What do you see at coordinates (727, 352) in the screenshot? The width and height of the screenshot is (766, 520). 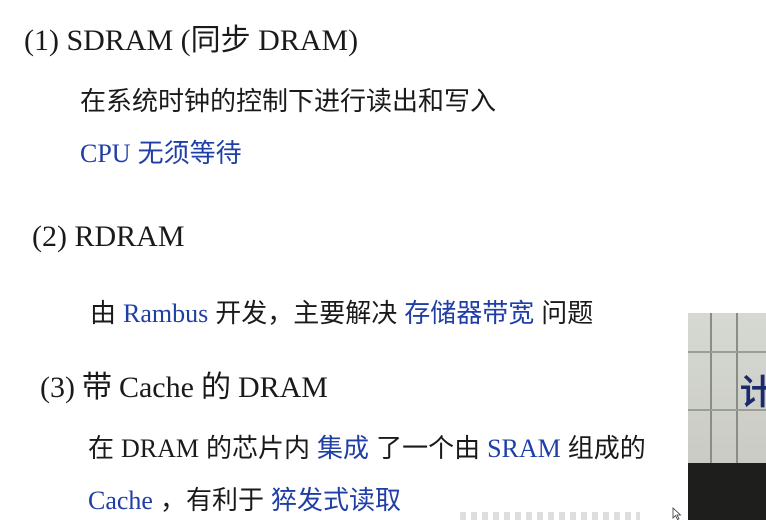 I see `wall-h-line` at bounding box center [727, 352].